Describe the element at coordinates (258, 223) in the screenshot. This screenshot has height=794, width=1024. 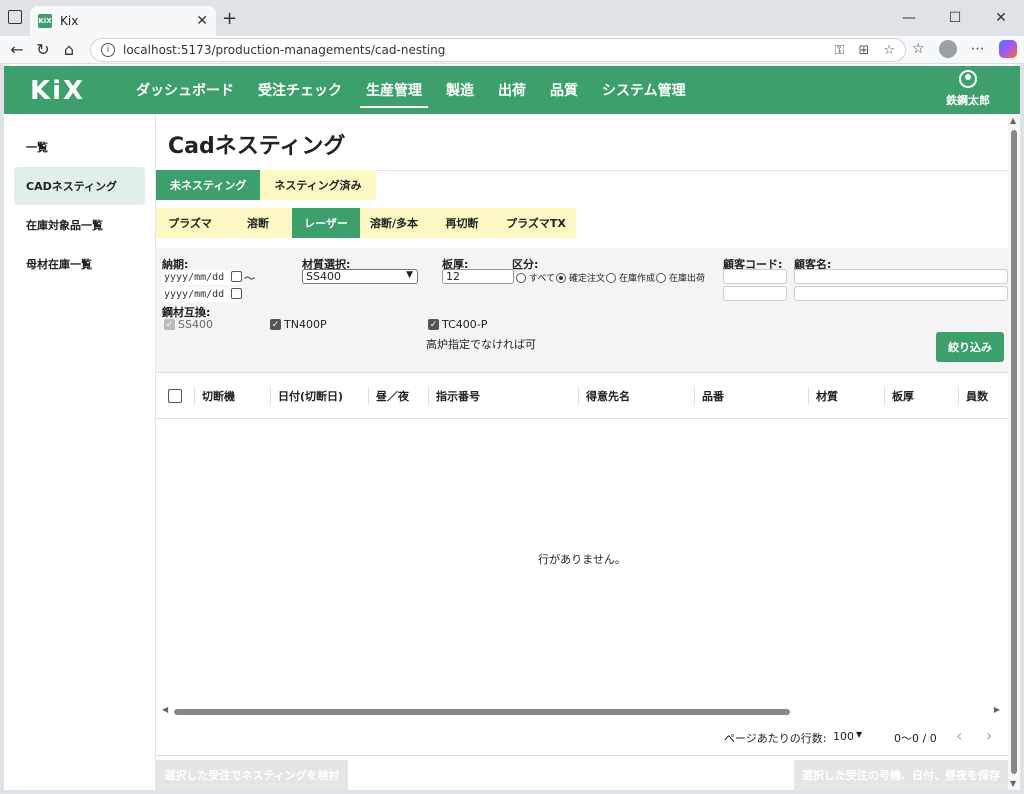
I see `method-tab-1: 溶断` at that location.